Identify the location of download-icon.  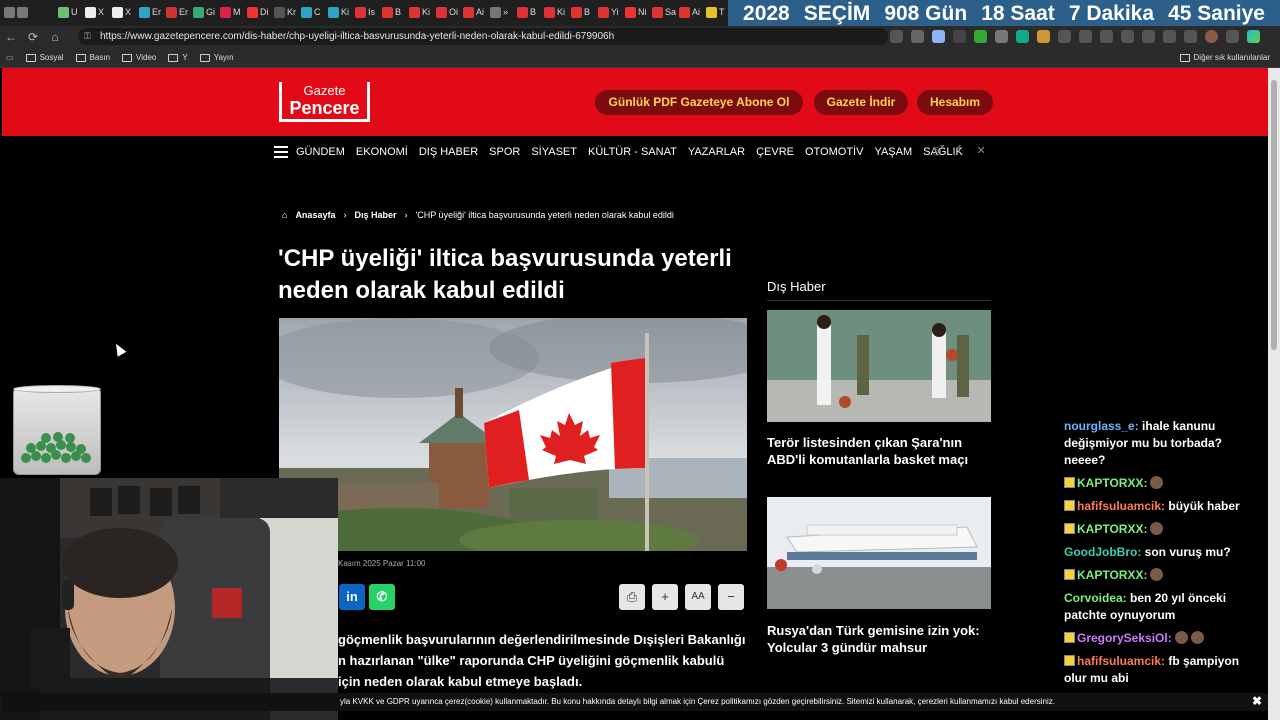
(1169, 36).